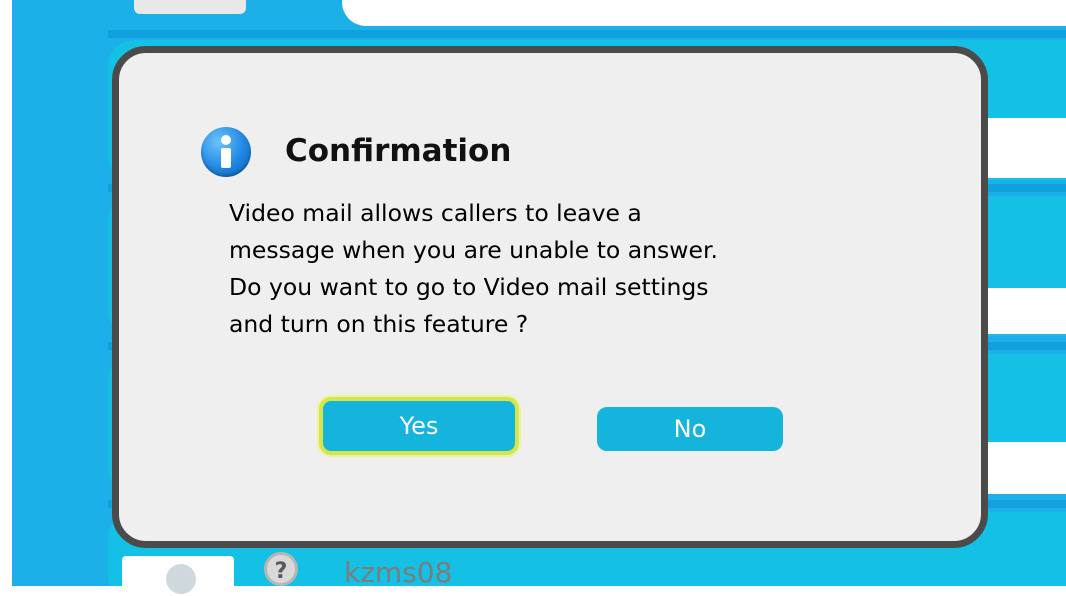  I want to click on yes-button: Yes, so click(419, 426).